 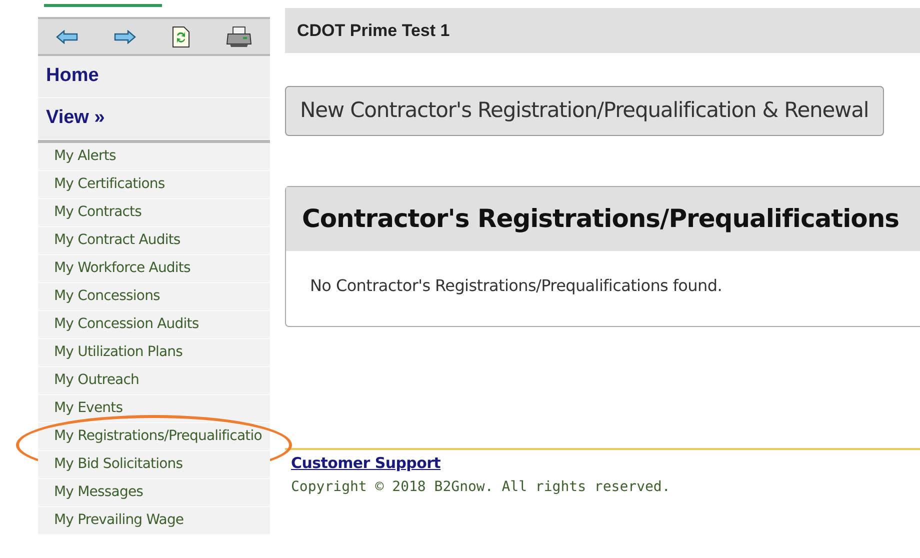 What do you see at coordinates (154, 269) in the screenshot?
I see `sidebar-link: My Workforce Audits` at bounding box center [154, 269].